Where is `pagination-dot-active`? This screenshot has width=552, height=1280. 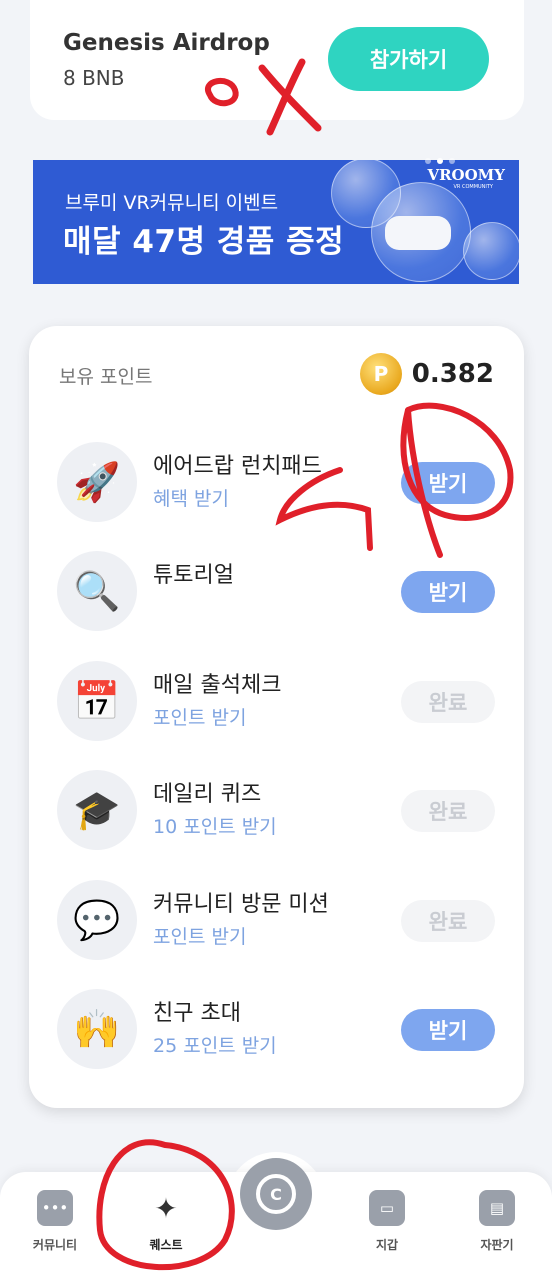 pagination-dot-active is located at coordinates (440, 161).